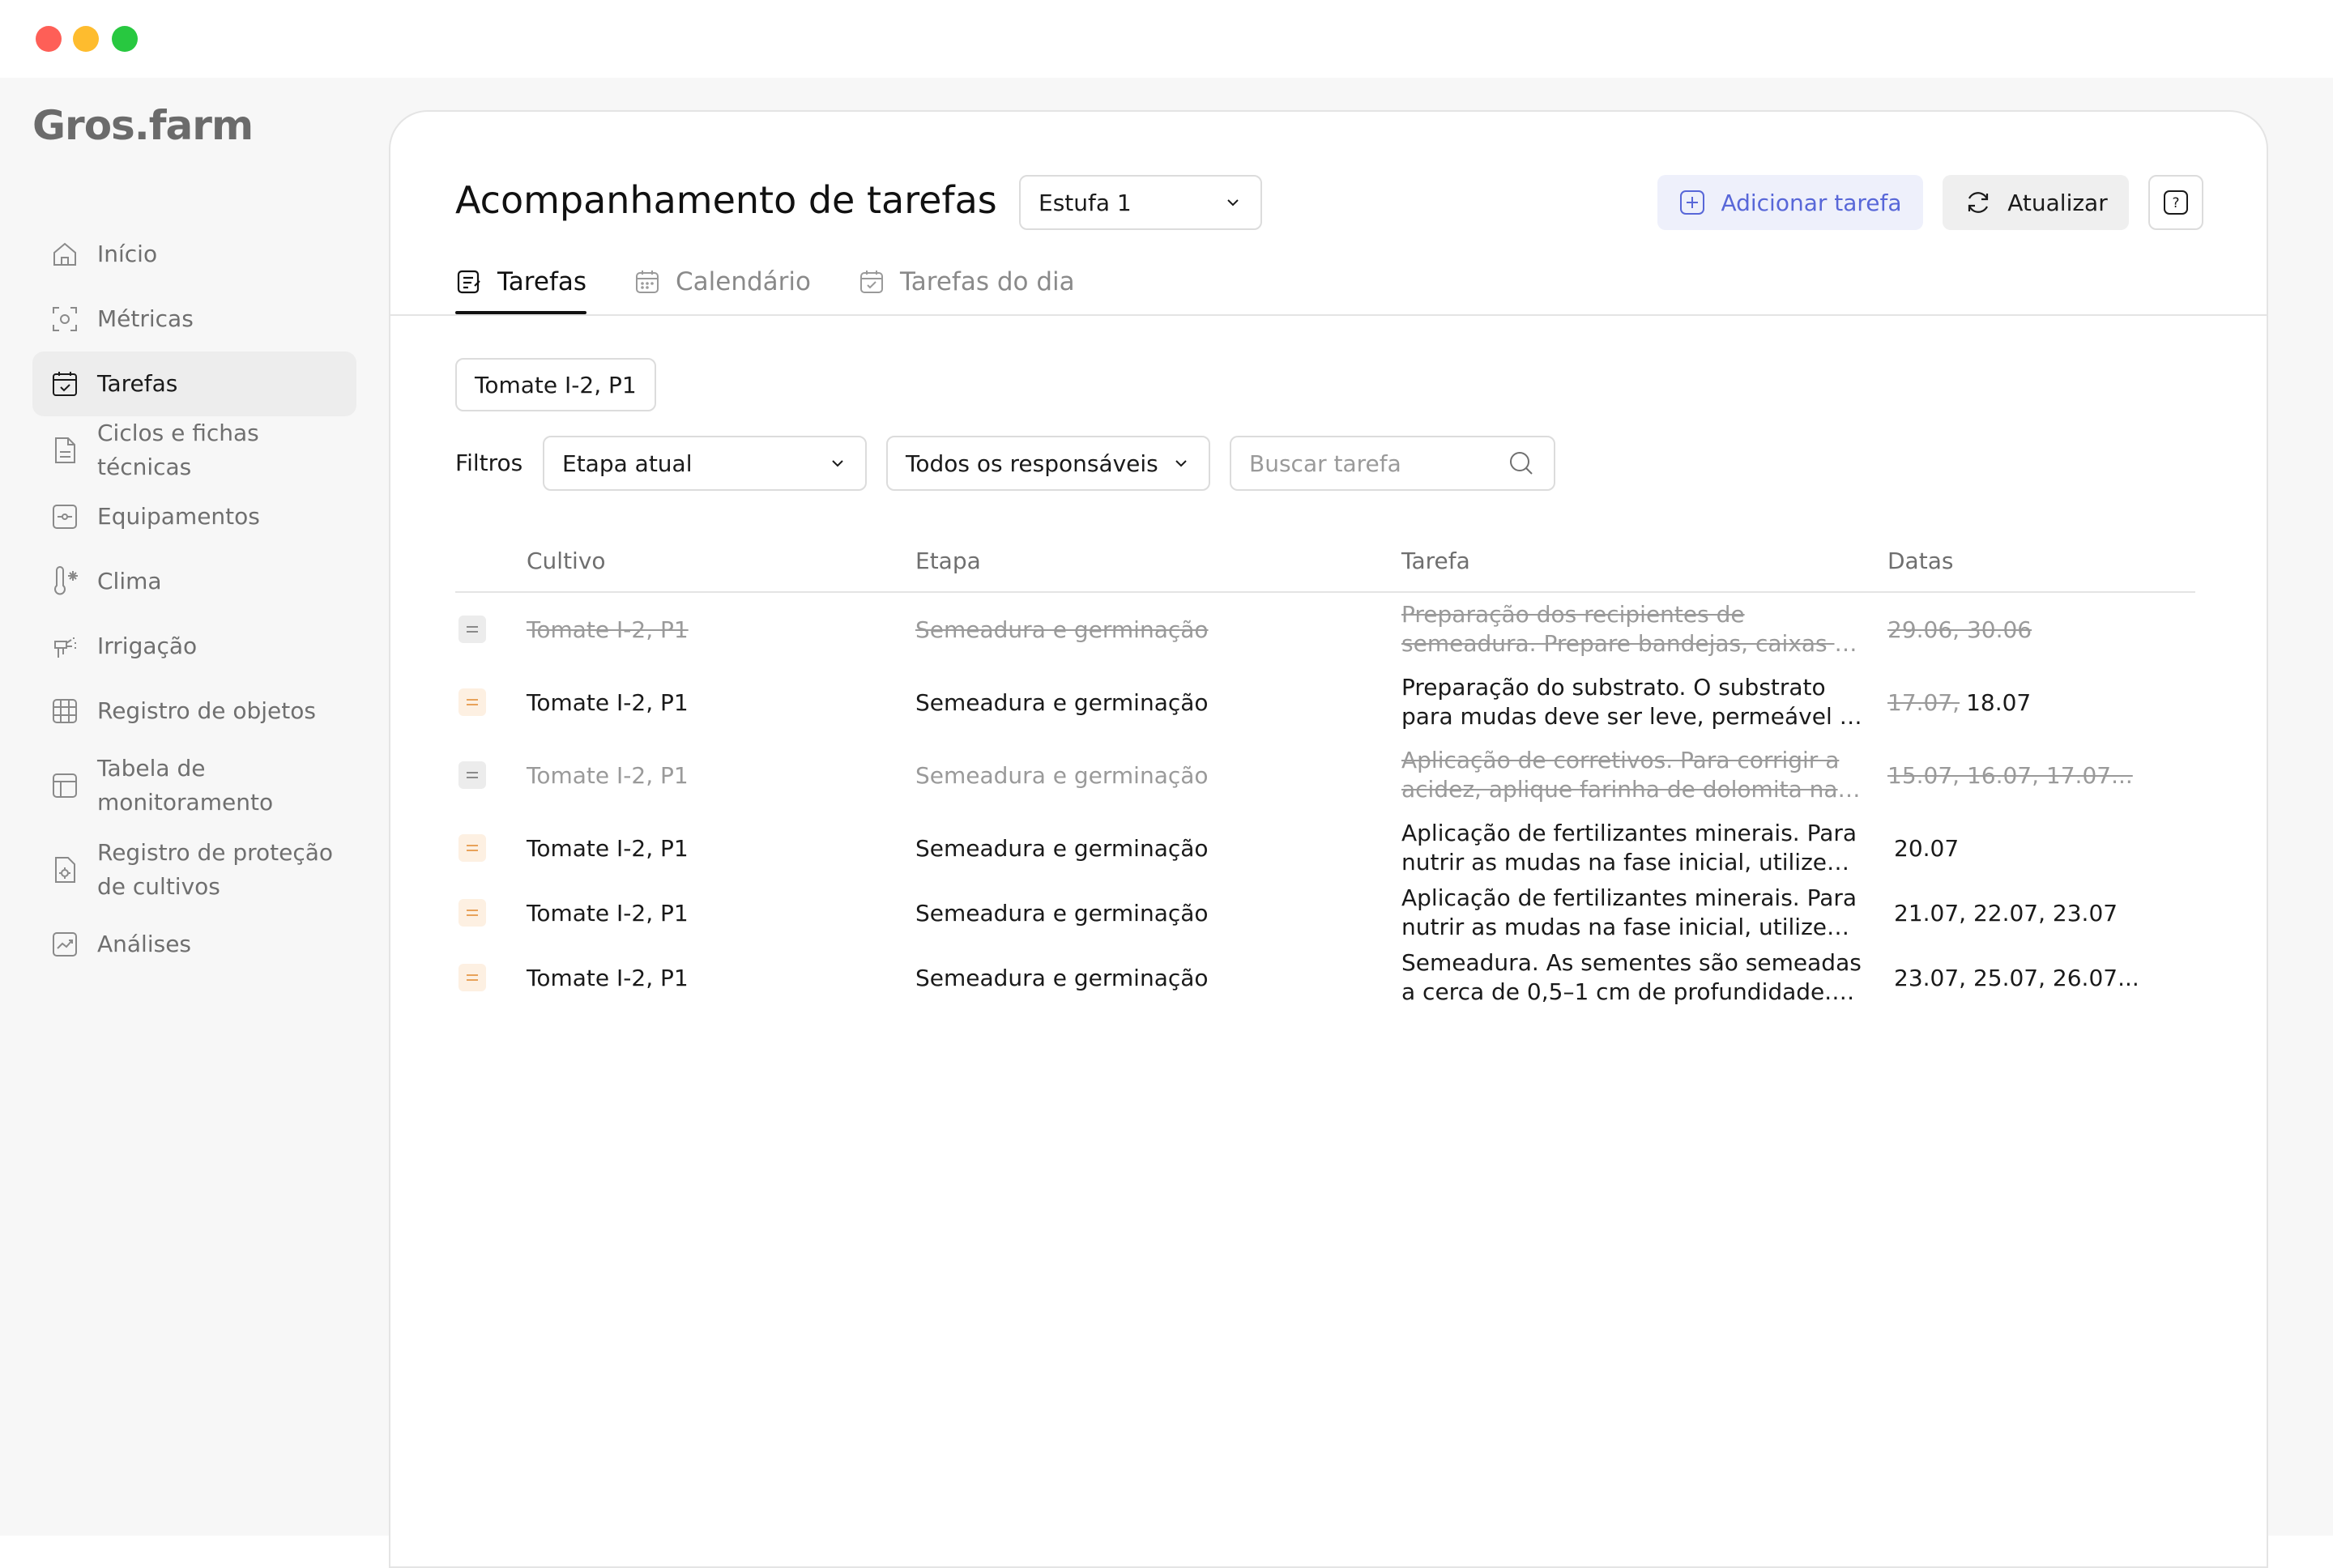 Image resolution: width=2333 pixels, height=1568 pixels. I want to click on responsible-select: Todos os responsáveis, so click(1048, 463).